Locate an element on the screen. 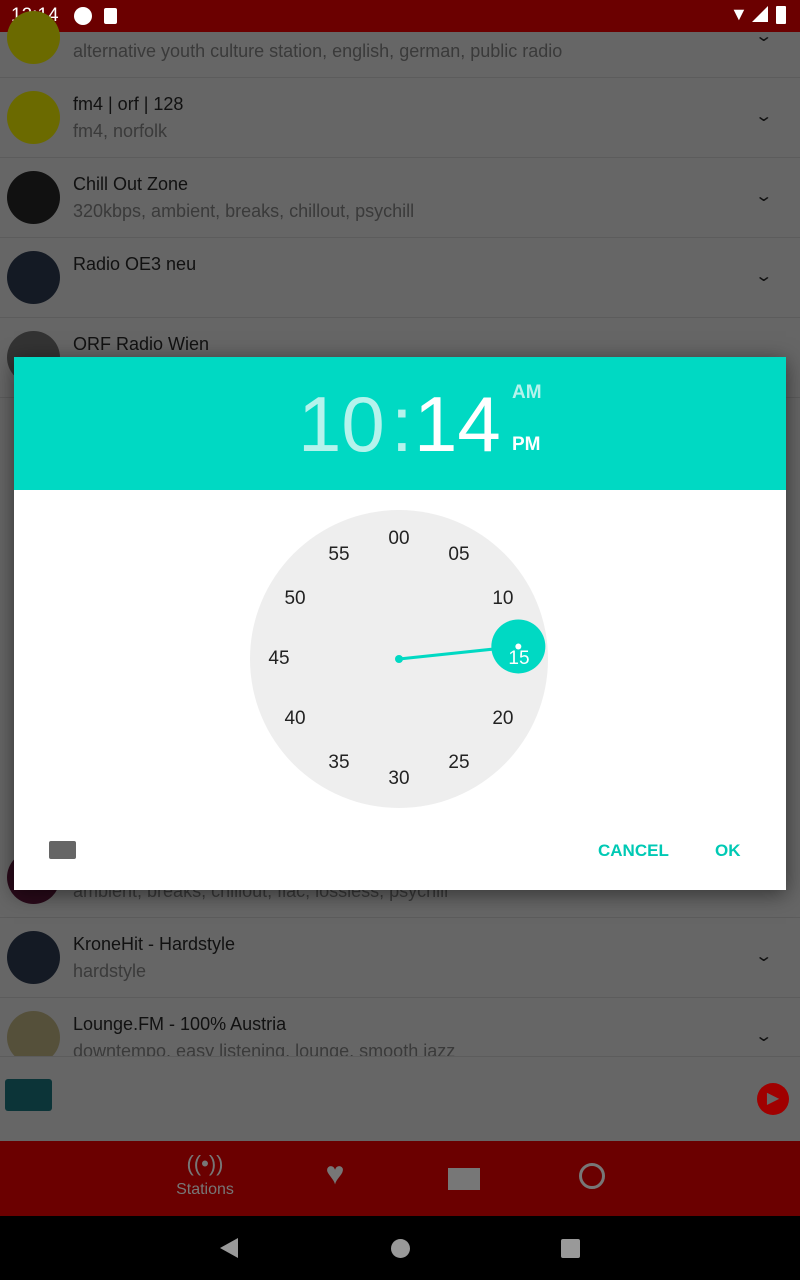 The width and height of the screenshot is (800, 1280). station-row: Radio OE3 neu ⌄ is located at coordinates (400, 278).